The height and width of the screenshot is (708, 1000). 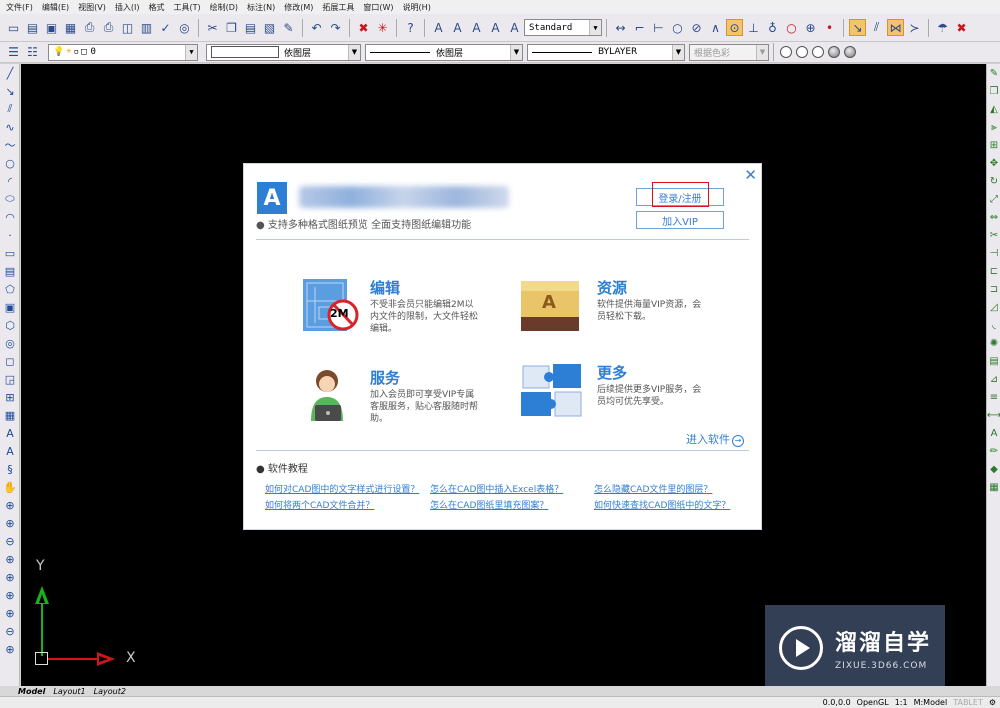 What do you see at coordinates (156, 7) in the screenshot?
I see `menu-item: 格式` at bounding box center [156, 7].